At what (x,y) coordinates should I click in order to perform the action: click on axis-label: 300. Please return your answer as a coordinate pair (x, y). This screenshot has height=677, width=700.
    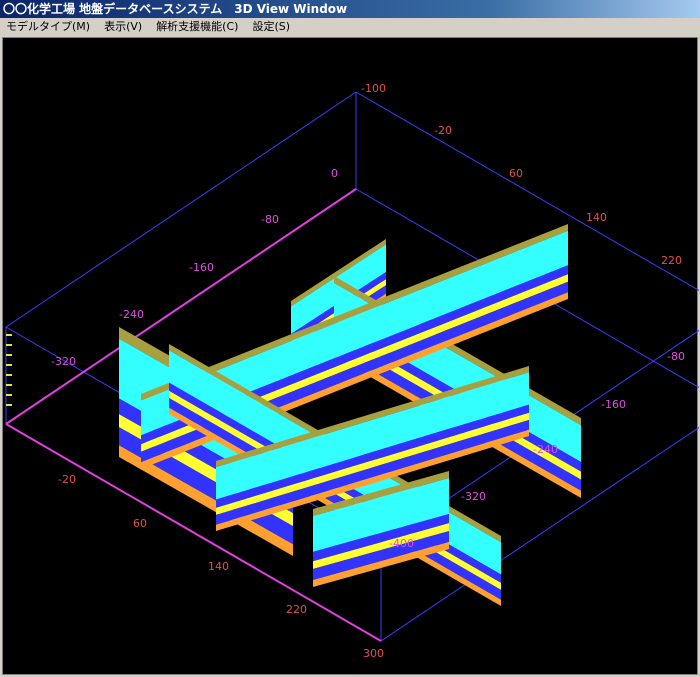
    Looking at the image, I should click on (373, 653).